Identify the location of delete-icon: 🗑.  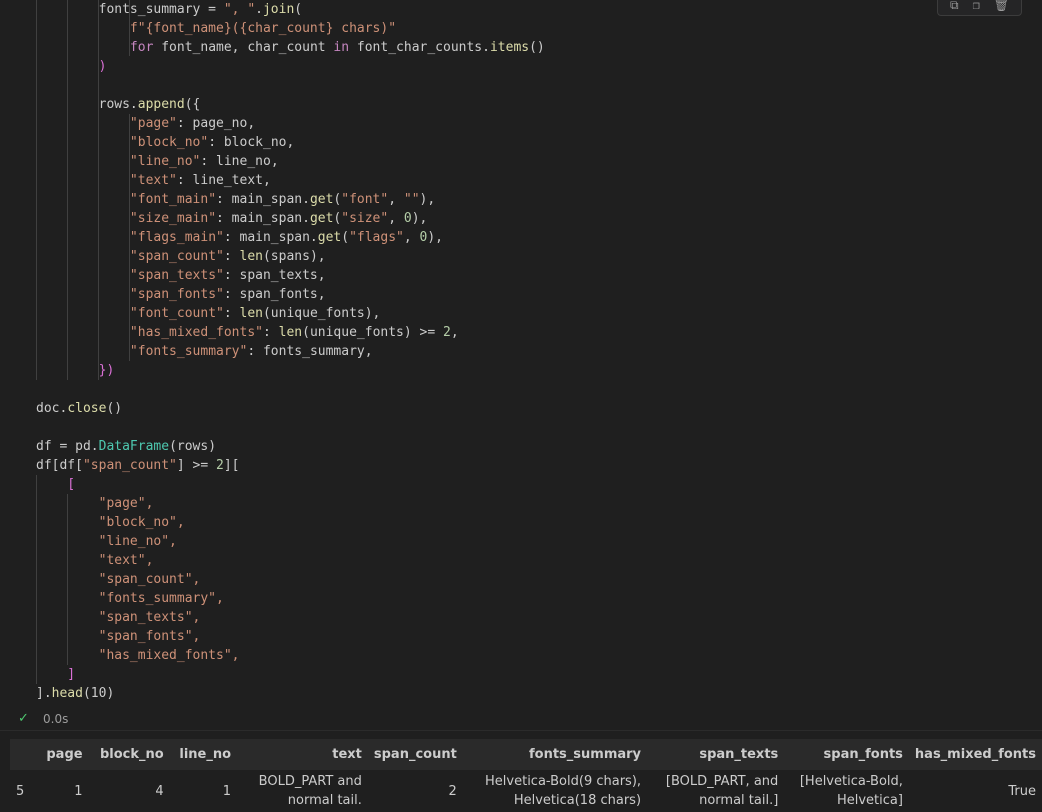
(1001, 5).